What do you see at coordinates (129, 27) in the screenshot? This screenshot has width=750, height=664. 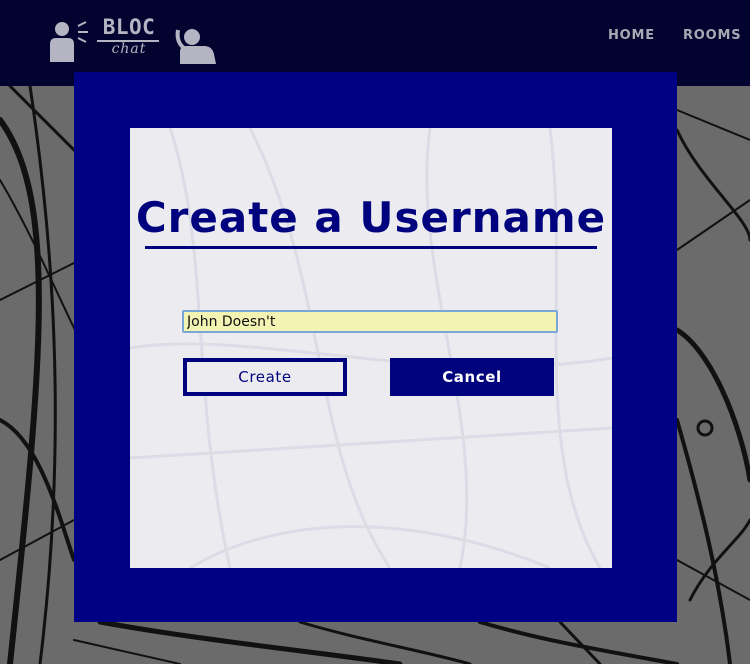 I see `logo-title: BLOC` at bounding box center [129, 27].